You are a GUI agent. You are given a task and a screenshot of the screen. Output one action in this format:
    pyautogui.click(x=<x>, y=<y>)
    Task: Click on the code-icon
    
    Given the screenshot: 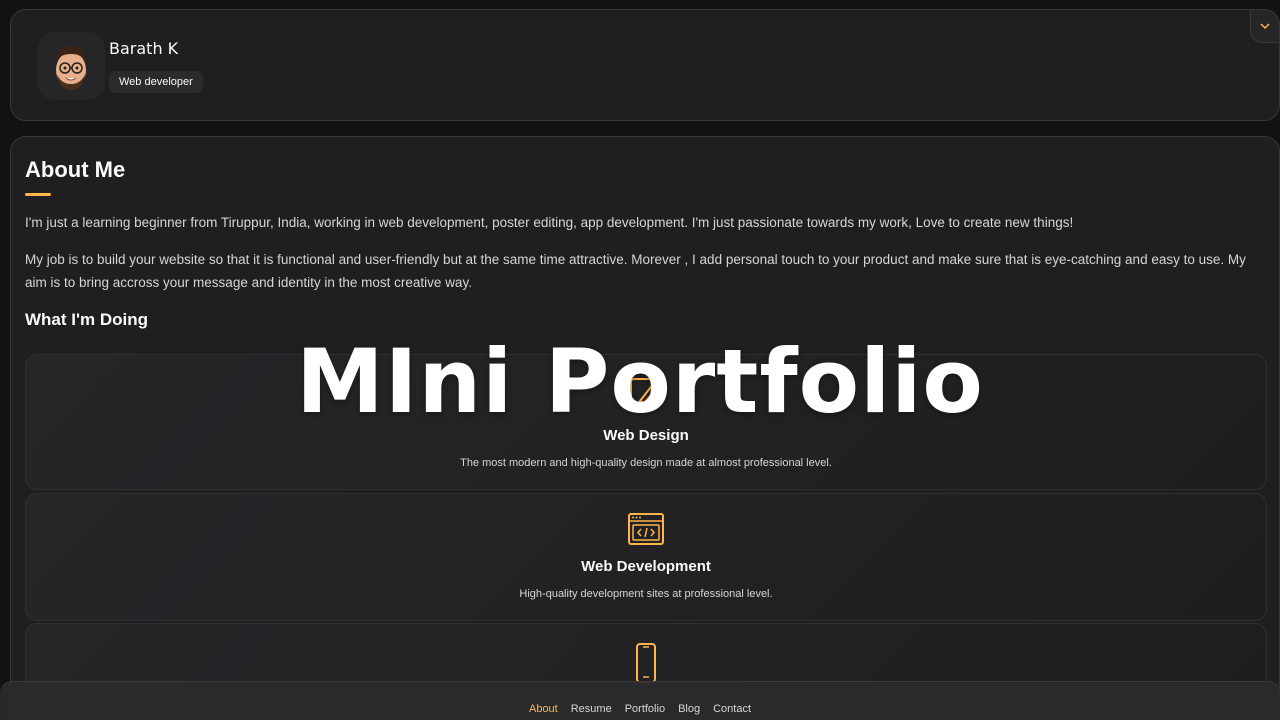 What is the action you would take?
    pyautogui.click(x=646, y=529)
    